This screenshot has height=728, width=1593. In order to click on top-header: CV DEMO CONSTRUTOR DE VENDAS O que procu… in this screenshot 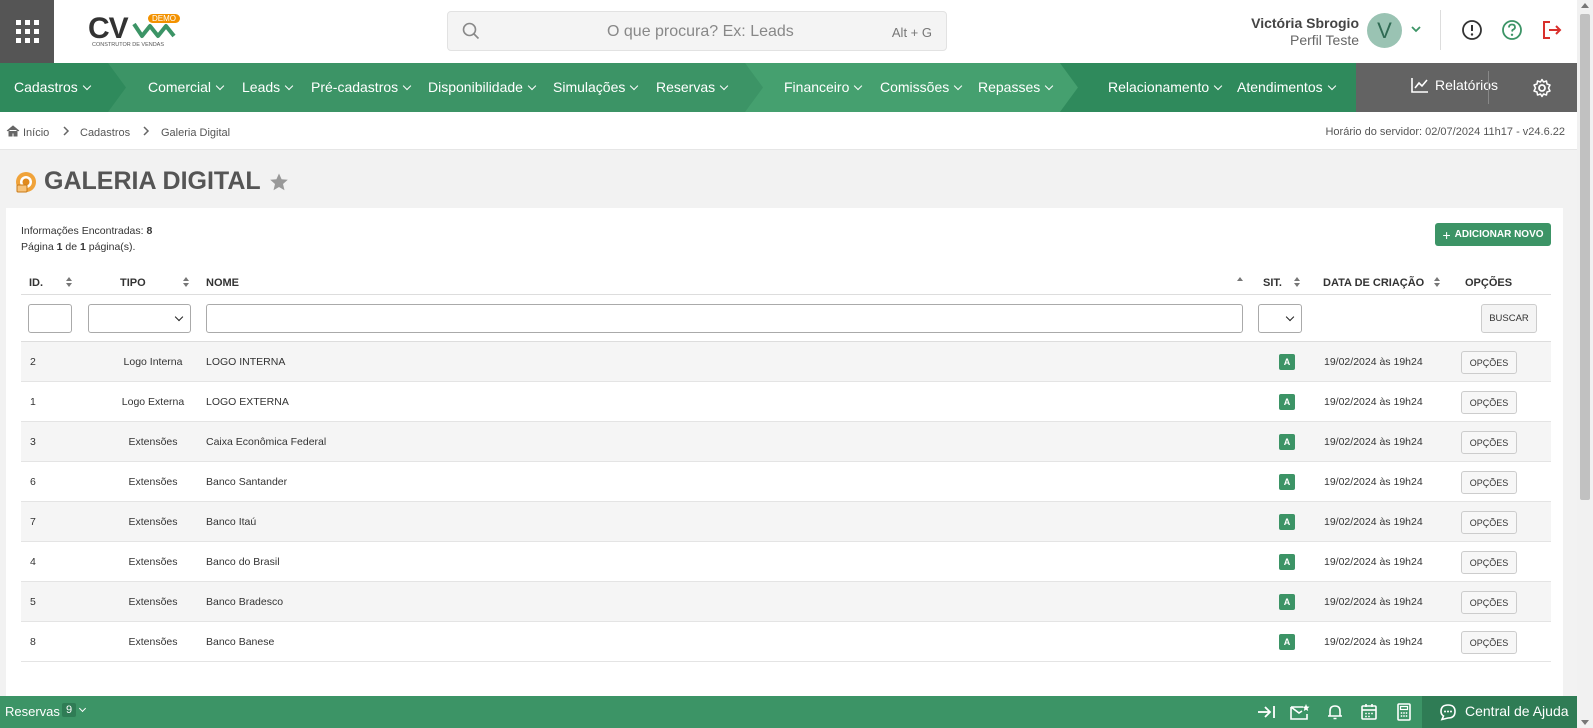, I will do `click(788, 31)`.